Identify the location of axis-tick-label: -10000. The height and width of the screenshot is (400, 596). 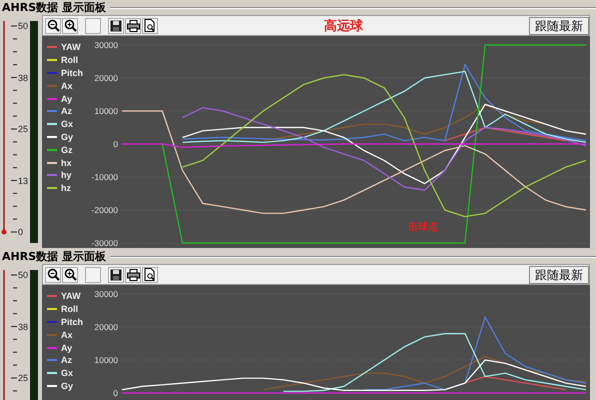
(105, 177).